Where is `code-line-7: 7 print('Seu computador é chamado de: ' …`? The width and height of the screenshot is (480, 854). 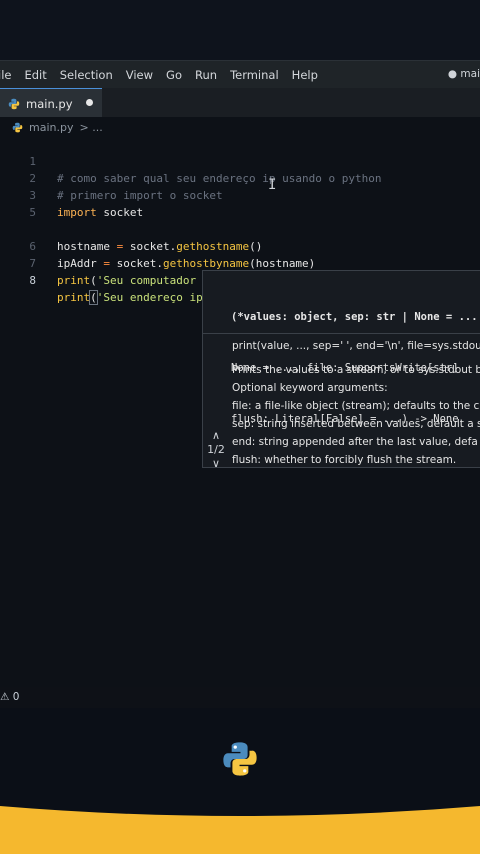
code-line-7: 7 print('Seu computador é chamado de: ' … is located at coordinates (240, 262).